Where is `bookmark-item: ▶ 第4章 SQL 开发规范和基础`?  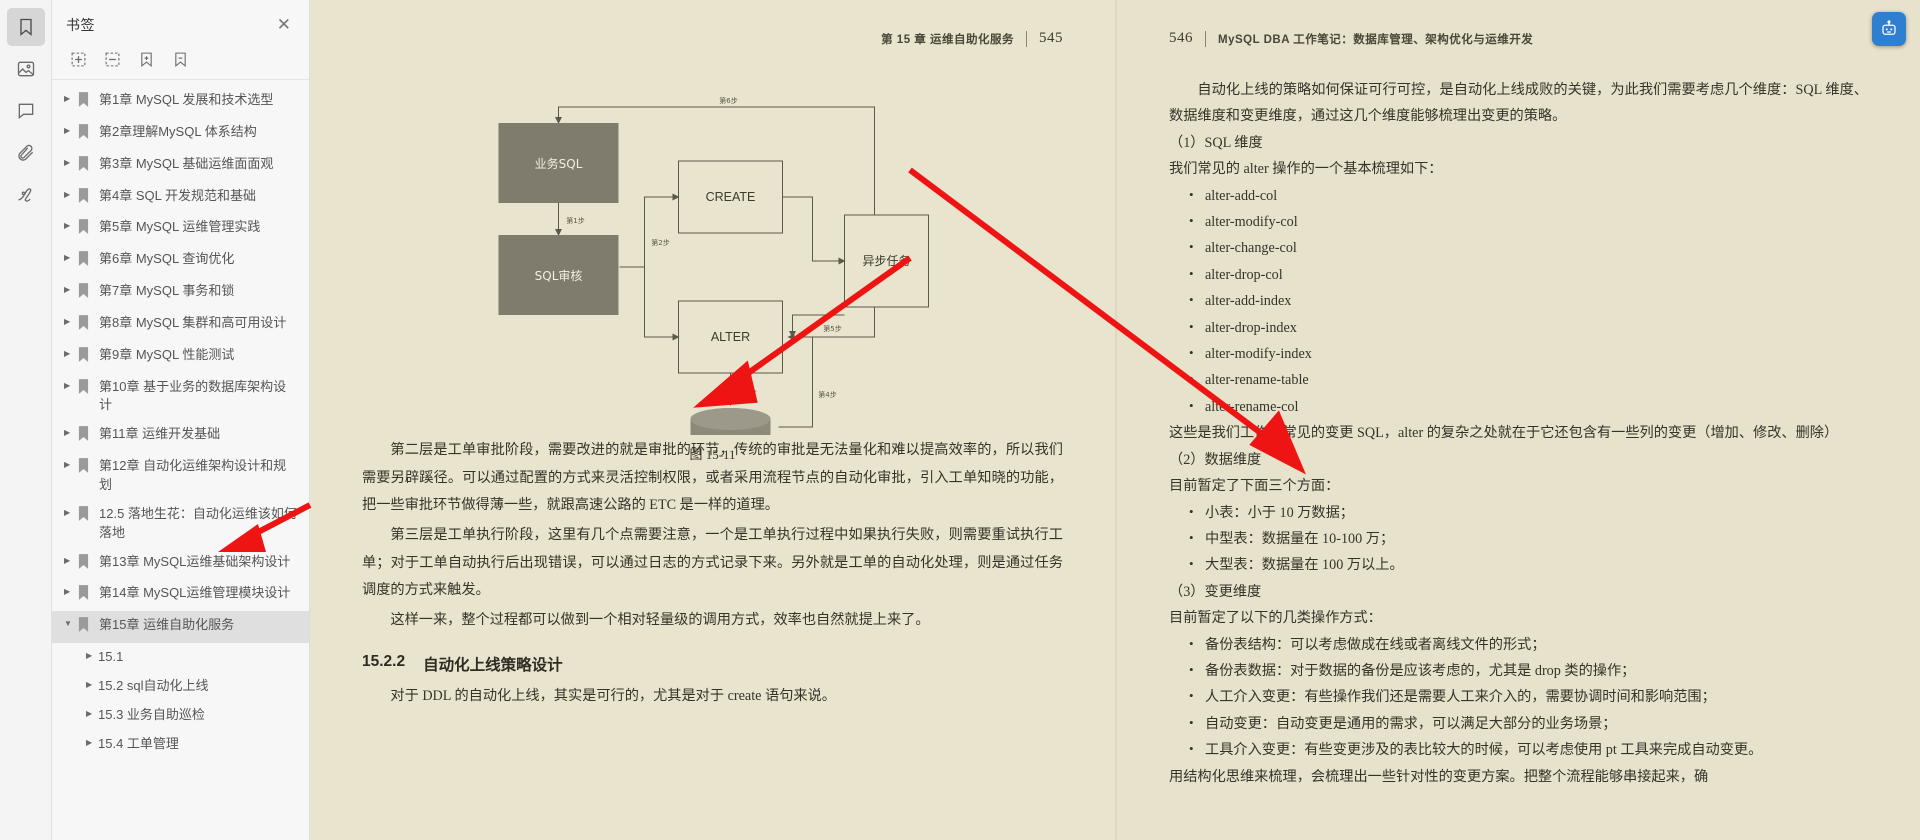 bookmark-item: ▶ 第4章 SQL 开发规范和基础 is located at coordinates (180, 198).